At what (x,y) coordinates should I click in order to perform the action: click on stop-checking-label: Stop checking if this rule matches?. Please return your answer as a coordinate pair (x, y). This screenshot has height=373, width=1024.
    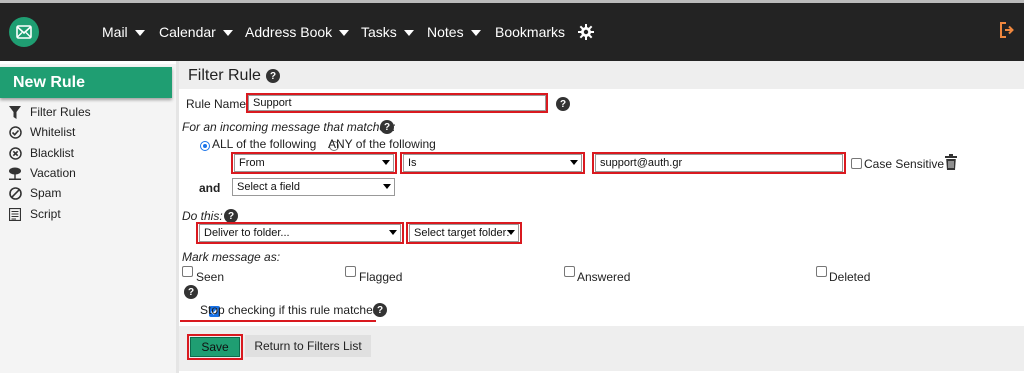
    Looking at the image, I should click on (293, 310).